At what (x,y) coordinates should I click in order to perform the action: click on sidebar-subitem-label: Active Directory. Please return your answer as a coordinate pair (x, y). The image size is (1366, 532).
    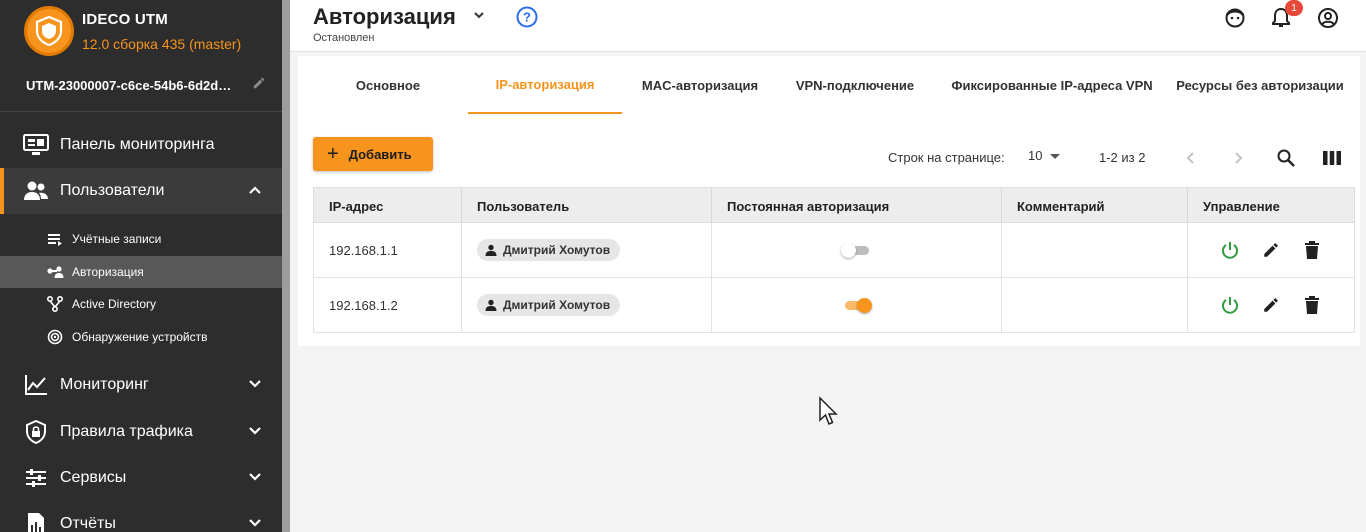
    Looking at the image, I should click on (114, 304).